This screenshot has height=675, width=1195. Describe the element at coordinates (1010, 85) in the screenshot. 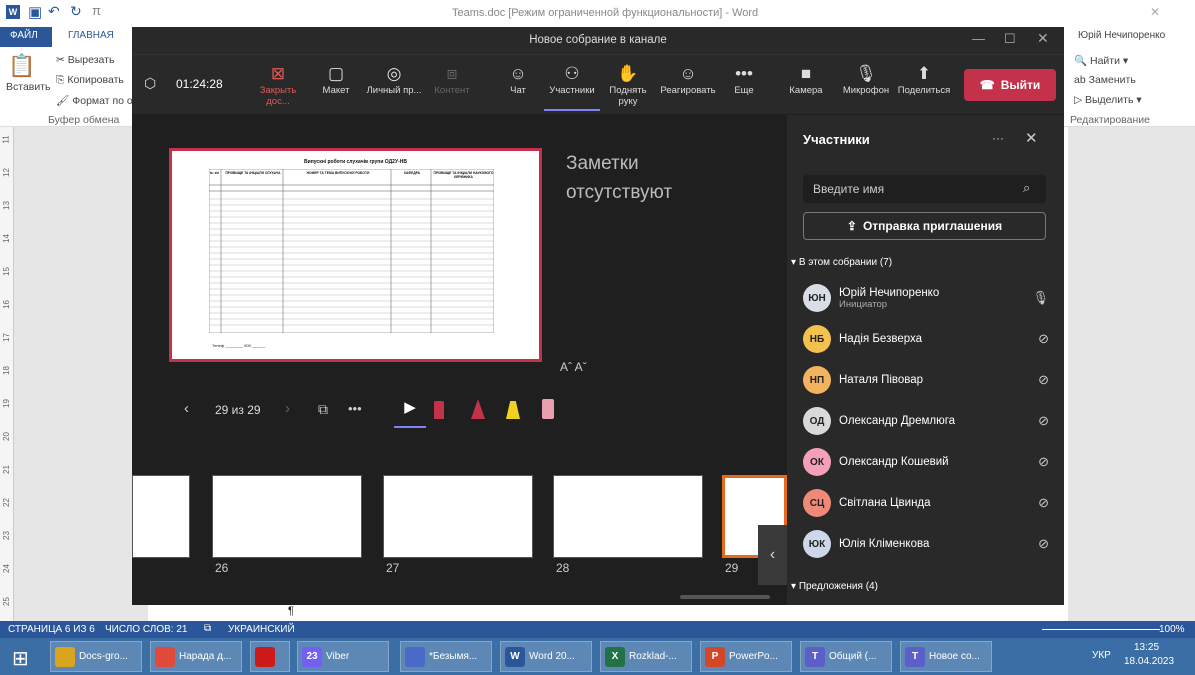

I see `leave-button: ☎ Выйти` at that location.